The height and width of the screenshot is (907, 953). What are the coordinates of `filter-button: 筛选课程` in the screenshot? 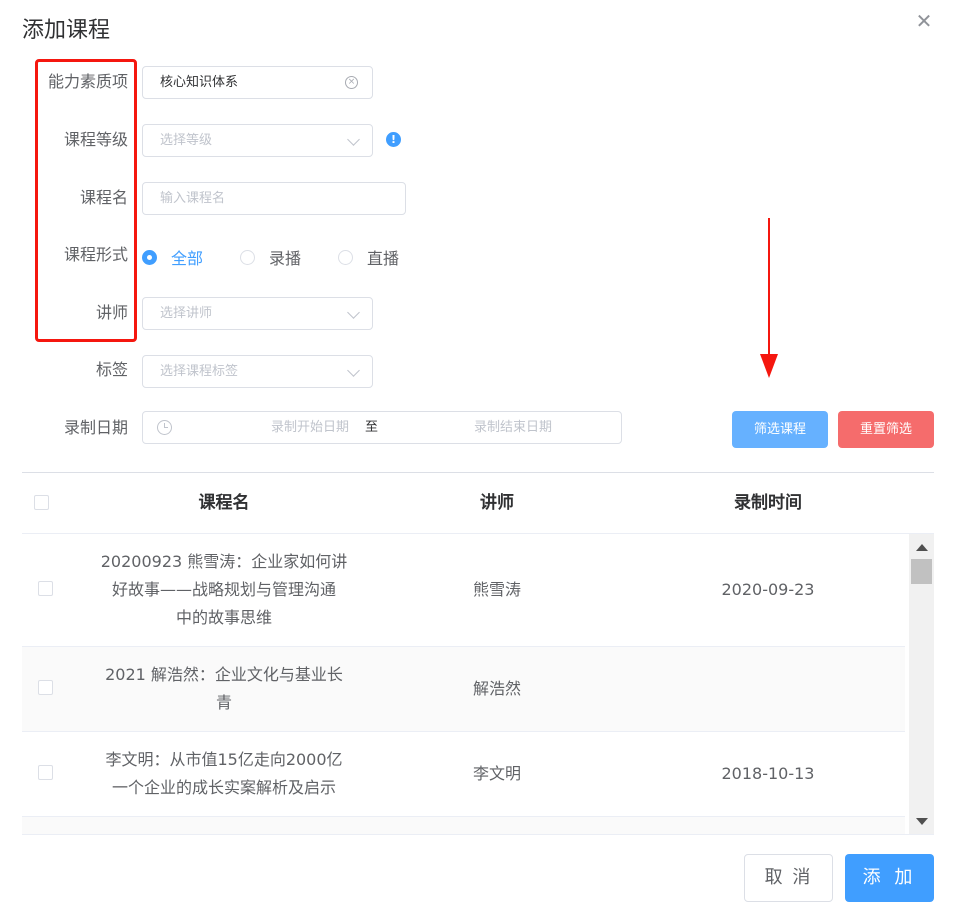 It's located at (780, 429).